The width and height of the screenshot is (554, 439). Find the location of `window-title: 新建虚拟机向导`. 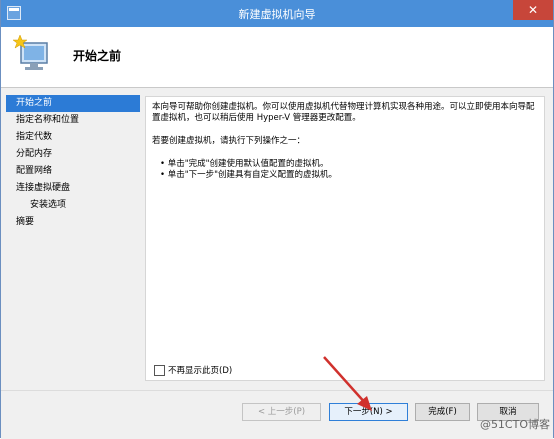

window-title: 新建虚拟机向导 is located at coordinates (277, 14).